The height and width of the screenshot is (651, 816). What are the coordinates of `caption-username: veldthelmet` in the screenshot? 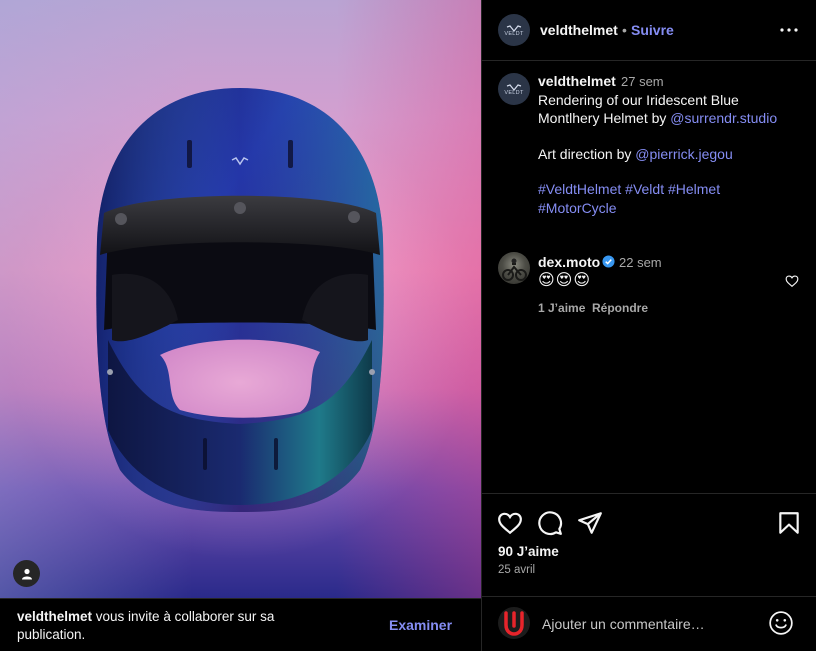 It's located at (577, 81).